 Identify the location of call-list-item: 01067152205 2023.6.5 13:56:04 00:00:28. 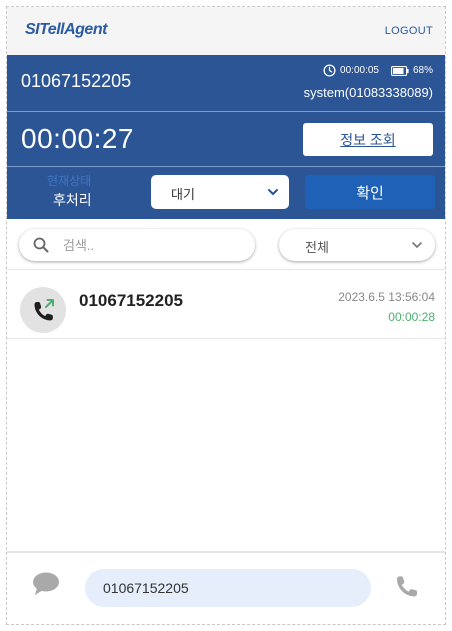
(226, 306).